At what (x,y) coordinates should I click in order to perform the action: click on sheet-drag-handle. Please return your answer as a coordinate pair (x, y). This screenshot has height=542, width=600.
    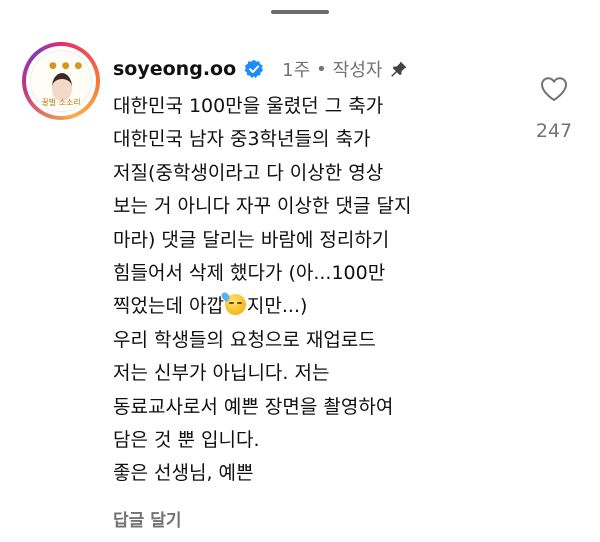
    Looking at the image, I should click on (300, 12).